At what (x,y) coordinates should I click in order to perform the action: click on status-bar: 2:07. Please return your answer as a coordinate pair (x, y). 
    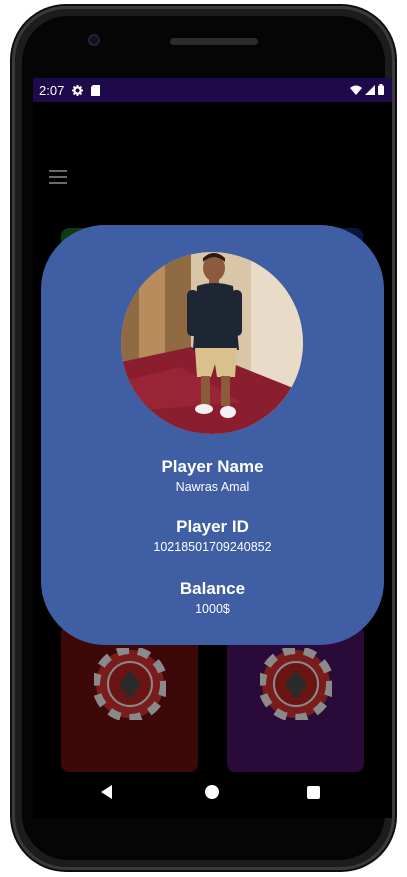
    Looking at the image, I should click on (212, 90).